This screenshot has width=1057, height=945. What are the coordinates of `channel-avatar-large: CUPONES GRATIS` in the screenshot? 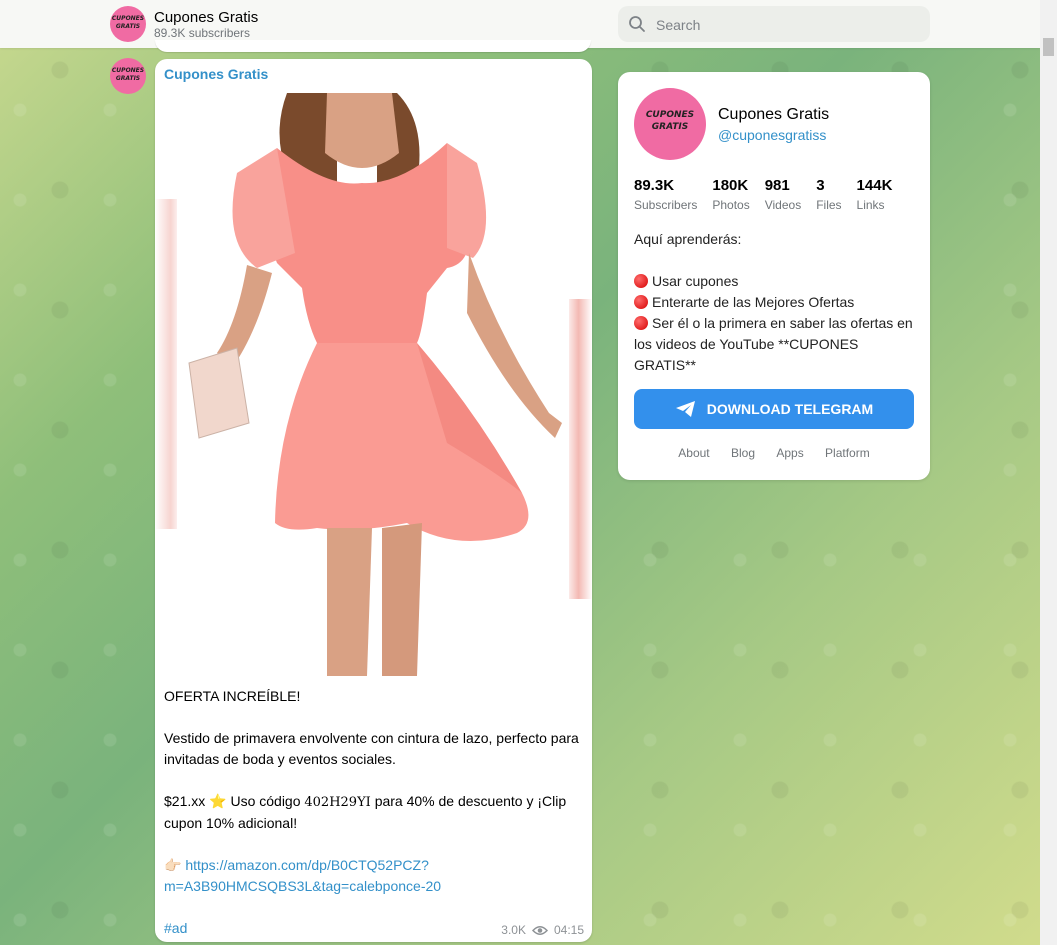 It's located at (670, 124).